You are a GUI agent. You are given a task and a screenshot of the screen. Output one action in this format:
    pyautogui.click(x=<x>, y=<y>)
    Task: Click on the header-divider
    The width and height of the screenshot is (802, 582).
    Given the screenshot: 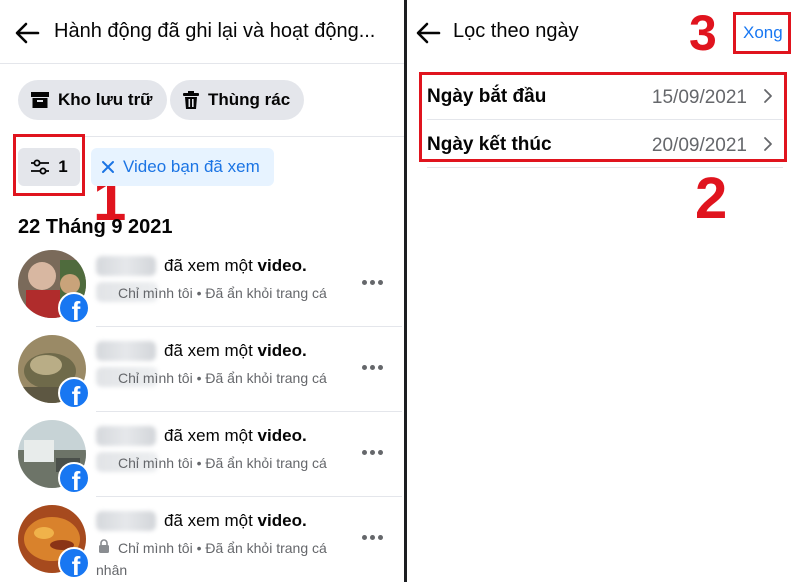 What is the action you would take?
    pyautogui.click(x=202, y=63)
    